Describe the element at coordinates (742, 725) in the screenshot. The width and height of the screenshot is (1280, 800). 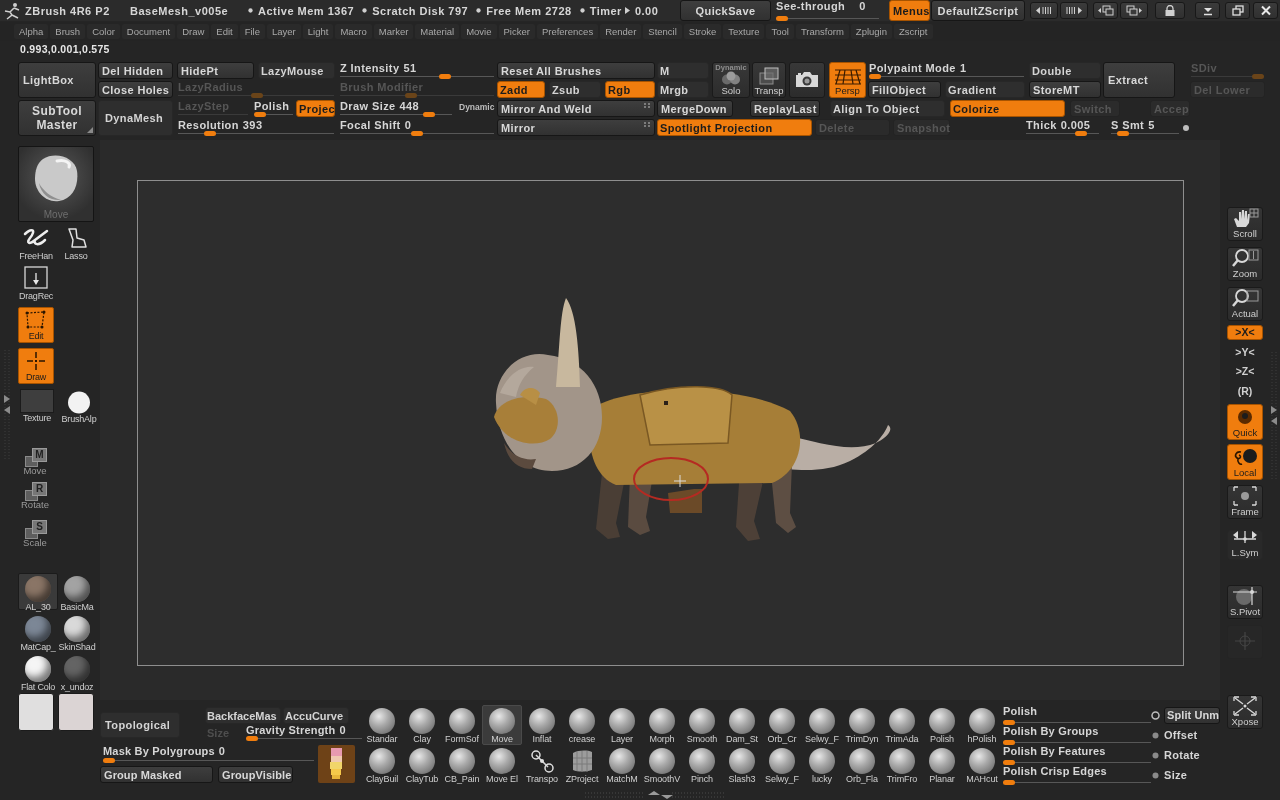
I see `brush-button: Dam_St` at that location.